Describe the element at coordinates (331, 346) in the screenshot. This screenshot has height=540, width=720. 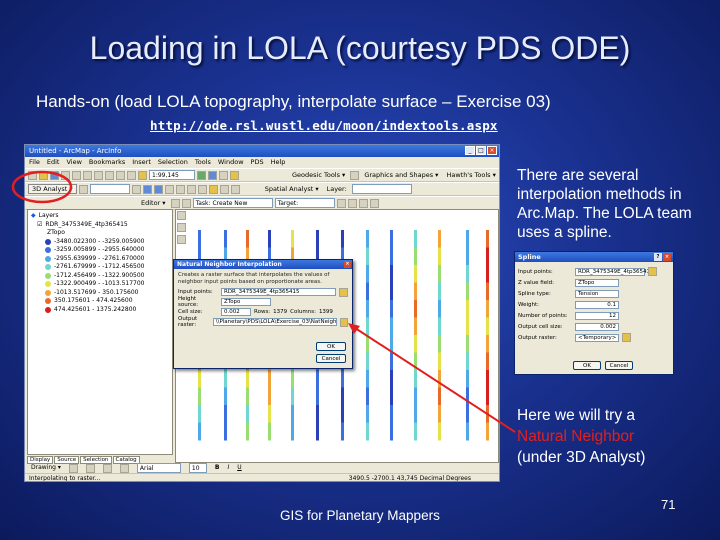
I see `nn-ok-button: OK` at that location.